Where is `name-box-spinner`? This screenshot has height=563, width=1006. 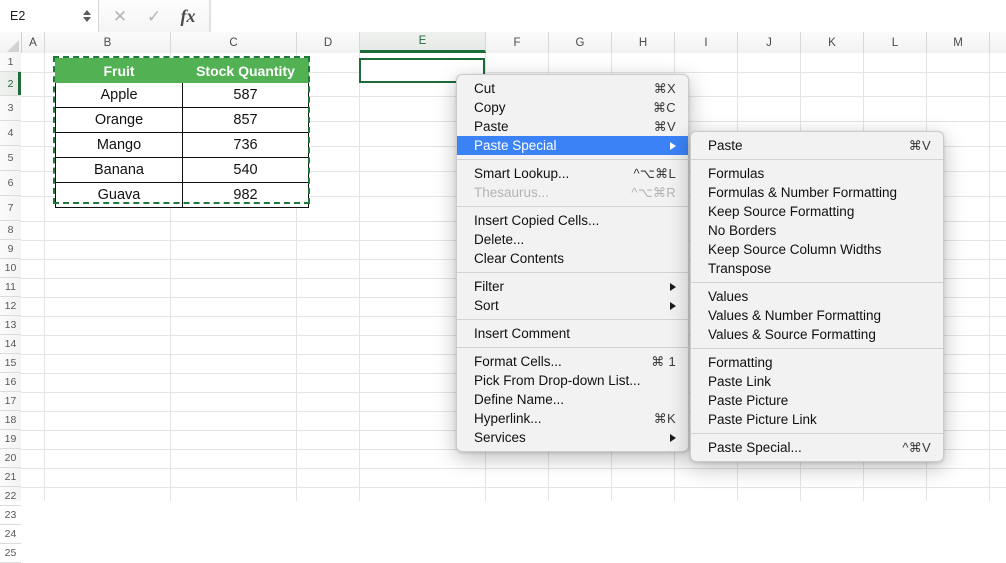 name-box-spinner is located at coordinates (87, 16).